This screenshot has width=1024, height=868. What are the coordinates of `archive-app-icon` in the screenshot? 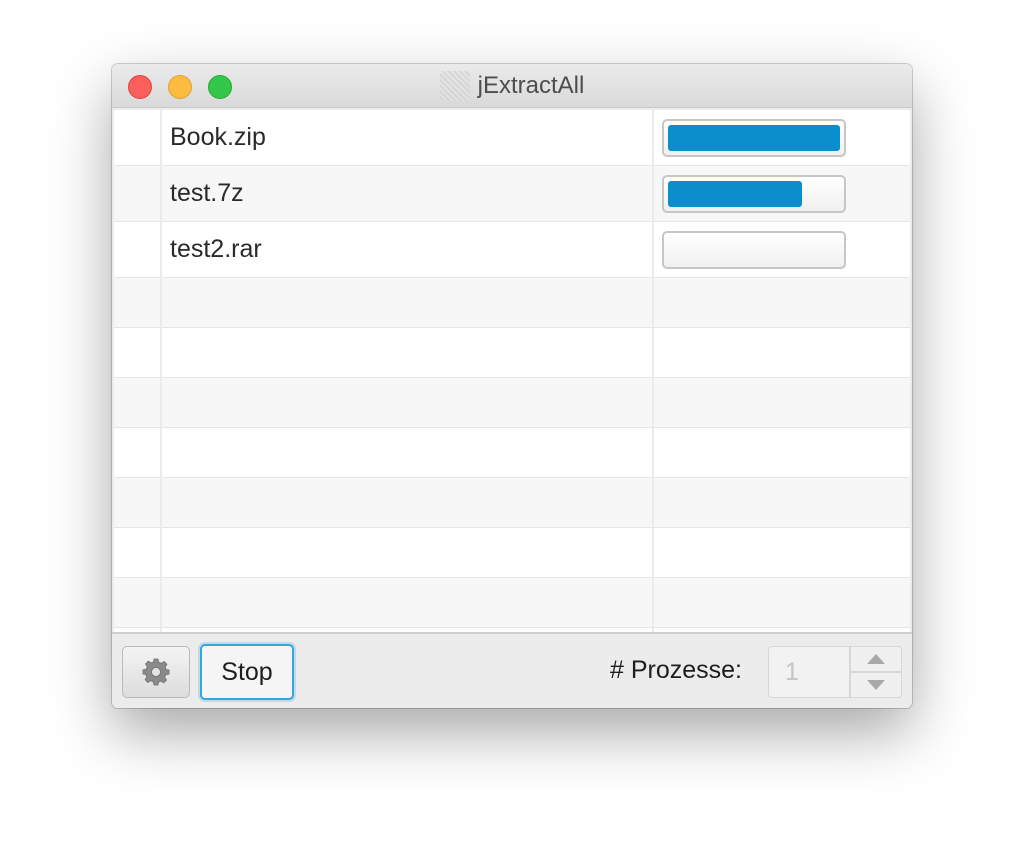 It's located at (454, 86).